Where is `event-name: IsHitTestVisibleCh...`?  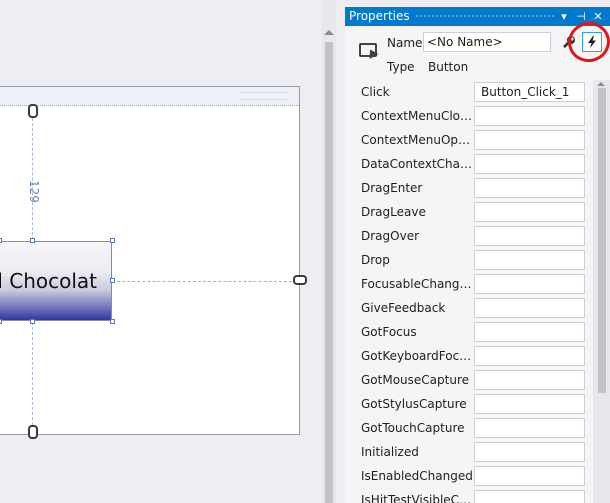 event-name: IsHitTestVisibleCh... is located at coordinates (417, 498).